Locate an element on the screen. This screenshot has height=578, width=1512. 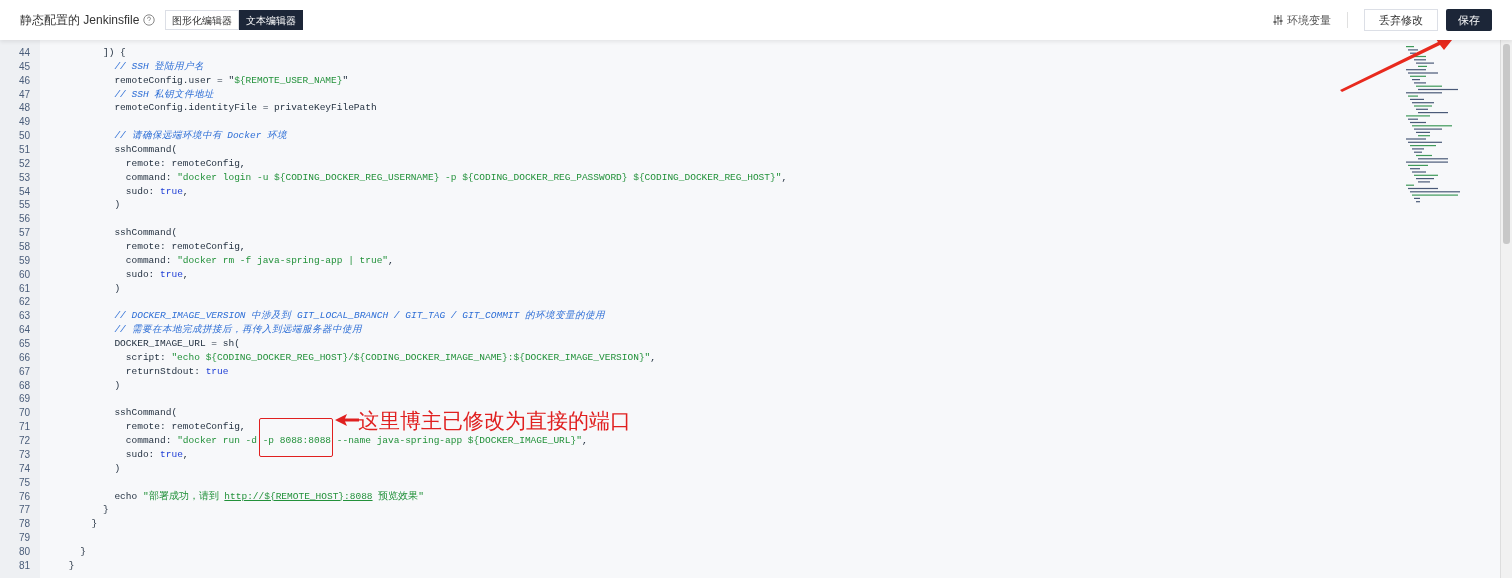
code-line: ]) { is located at coordinates (114, 52).